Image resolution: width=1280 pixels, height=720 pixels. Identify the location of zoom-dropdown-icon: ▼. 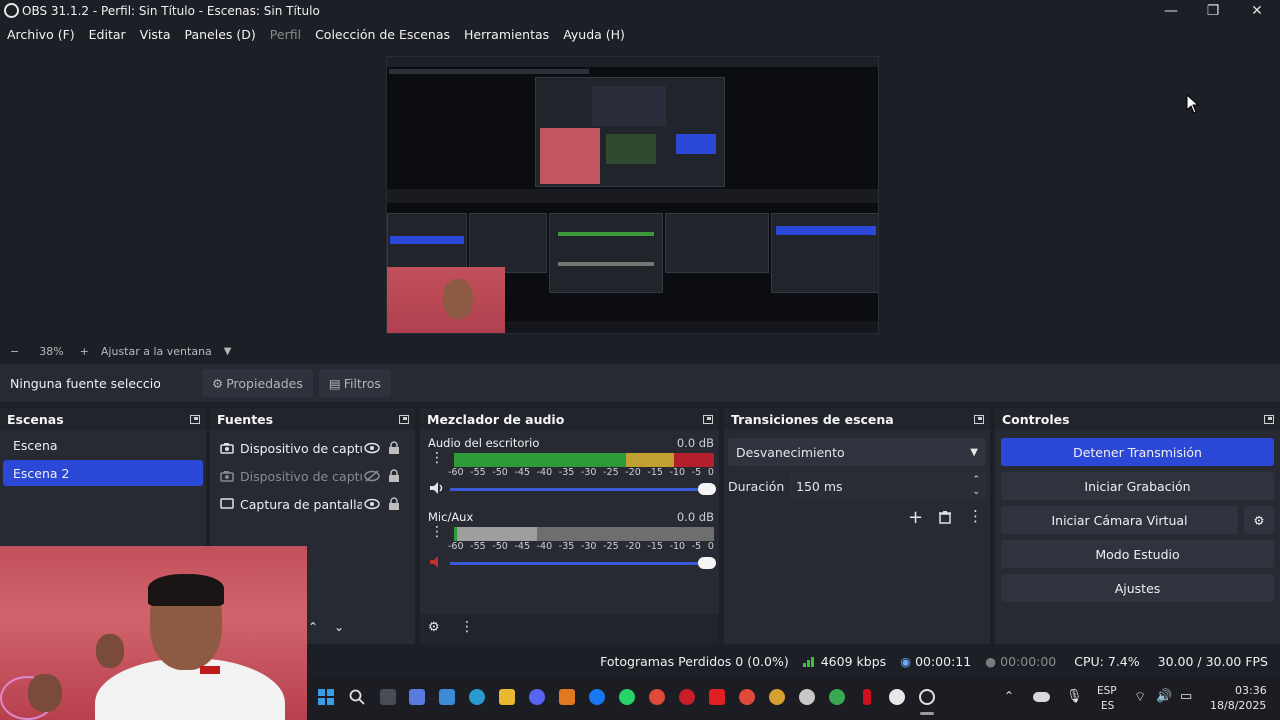
(228, 351).